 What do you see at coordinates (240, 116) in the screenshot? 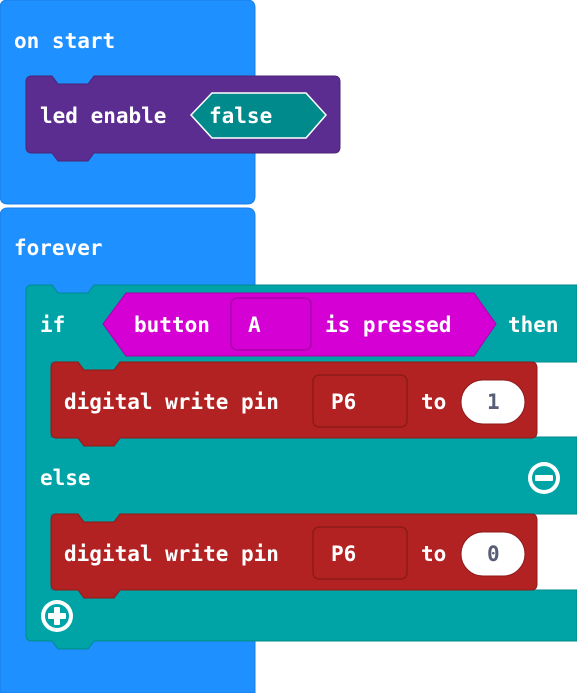
I see `false-value: false` at bounding box center [240, 116].